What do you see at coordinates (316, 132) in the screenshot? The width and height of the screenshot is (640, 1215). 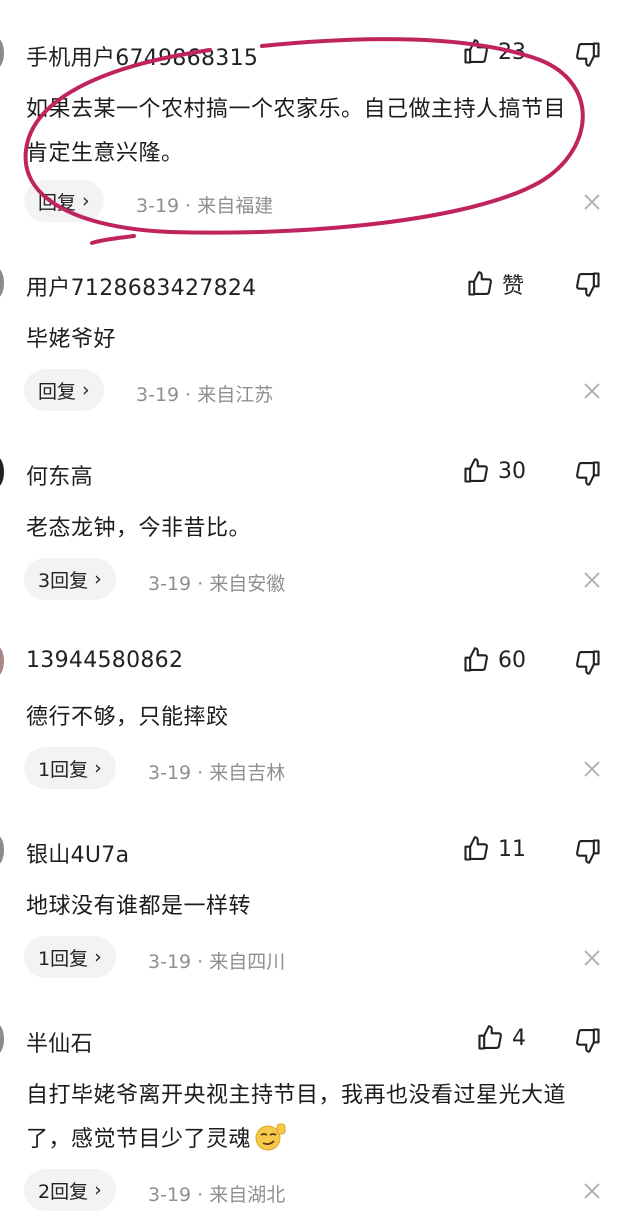 I see `comment-text: 如果去某一个农村搞一个农家乐。自己做主持人搞节目 肯定生意兴隆。` at bounding box center [316, 132].